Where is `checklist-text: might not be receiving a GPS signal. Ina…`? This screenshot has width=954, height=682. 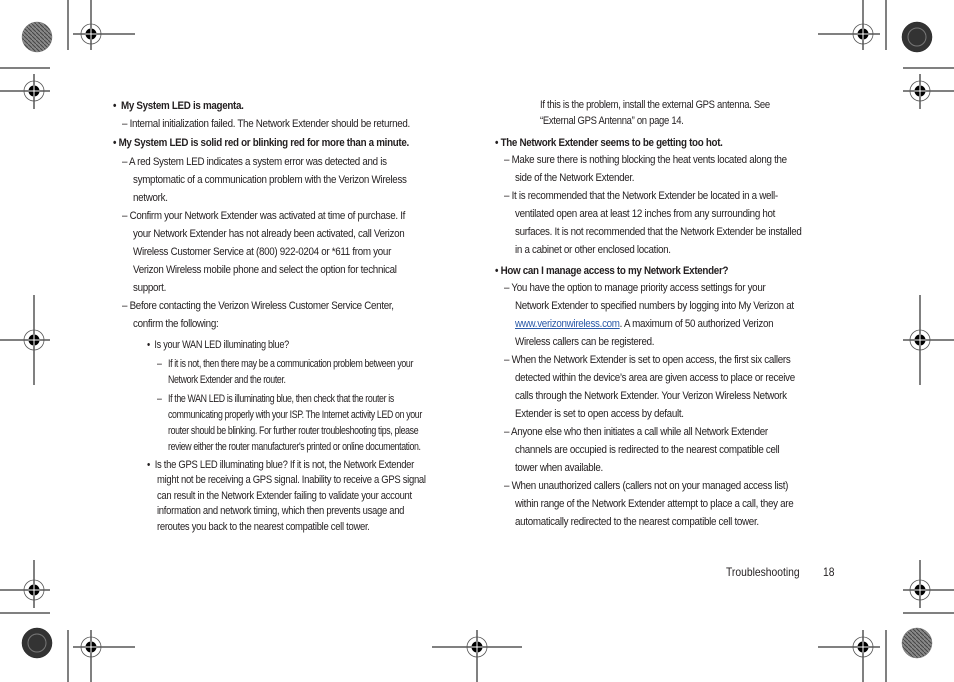 checklist-text: might not be receiving a GPS signal. Ina… is located at coordinates (291, 480).